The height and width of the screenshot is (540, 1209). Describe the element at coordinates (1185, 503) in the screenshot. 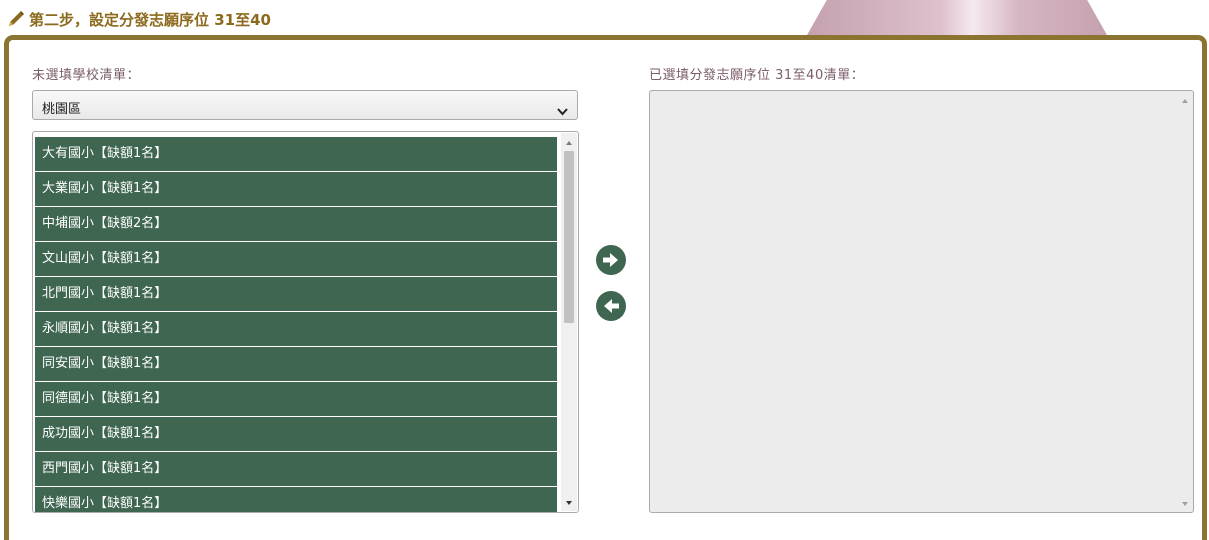

I see `selected-scroll-down-arrow-icon` at that location.